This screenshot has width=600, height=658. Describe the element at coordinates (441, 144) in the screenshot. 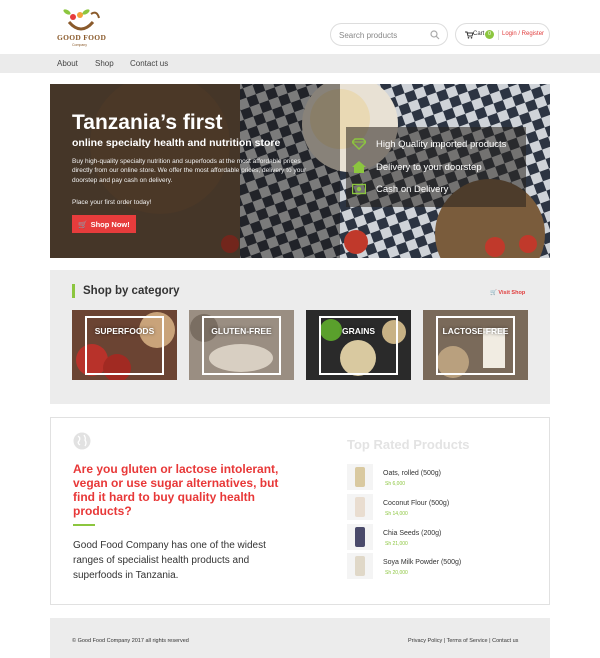

I see `feature-label: High Quality imported products` at that location.